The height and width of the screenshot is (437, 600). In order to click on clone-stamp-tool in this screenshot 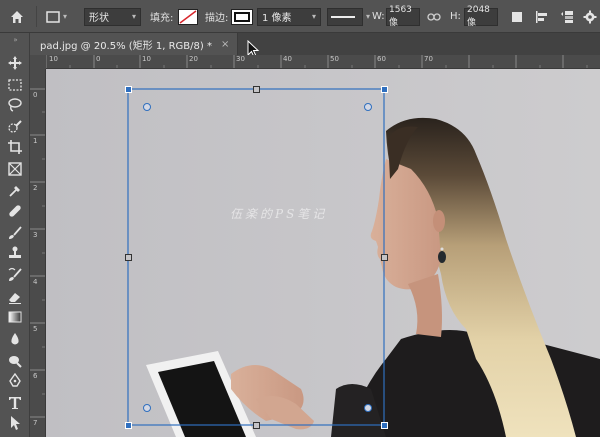, I will do `click(15, 253)`.